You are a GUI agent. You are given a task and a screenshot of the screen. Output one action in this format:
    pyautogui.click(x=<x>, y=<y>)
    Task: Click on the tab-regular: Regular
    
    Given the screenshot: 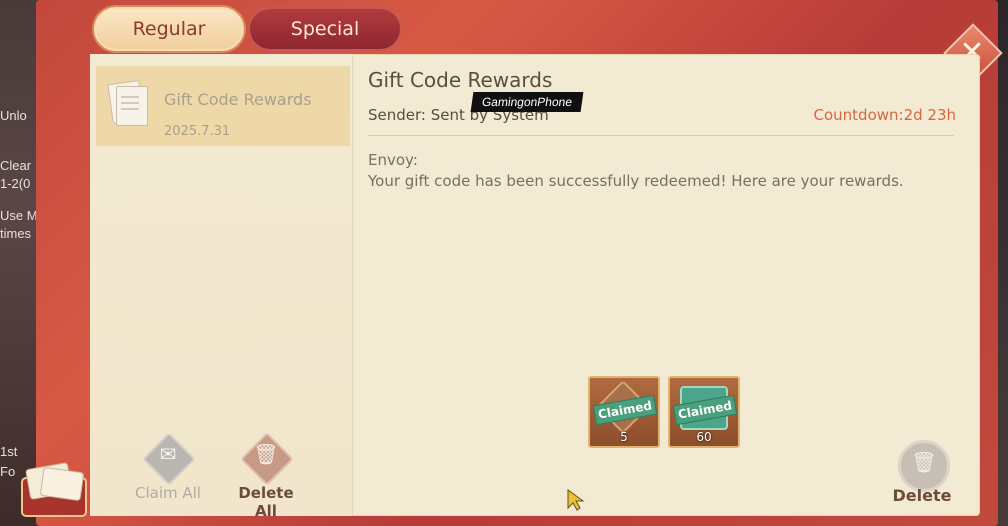 What is the action you would take?
    pyautogui.click(x=169, y=29)
    